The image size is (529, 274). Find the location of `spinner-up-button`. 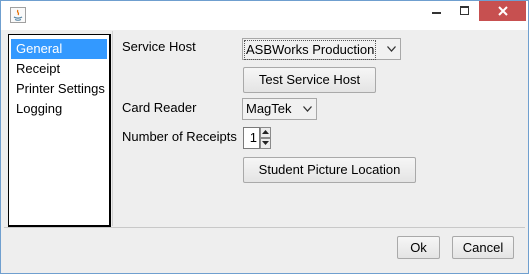

spinner-up-button is located at coordinates (265, 132).